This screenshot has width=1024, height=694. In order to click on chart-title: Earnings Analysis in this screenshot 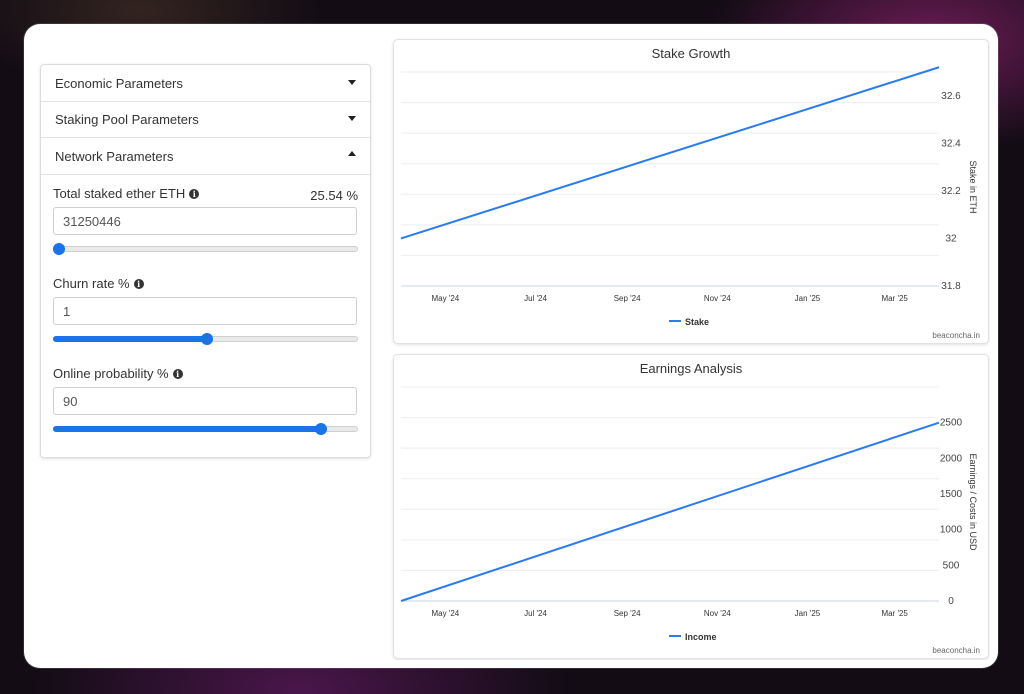, I will do `click(691, 368)`.